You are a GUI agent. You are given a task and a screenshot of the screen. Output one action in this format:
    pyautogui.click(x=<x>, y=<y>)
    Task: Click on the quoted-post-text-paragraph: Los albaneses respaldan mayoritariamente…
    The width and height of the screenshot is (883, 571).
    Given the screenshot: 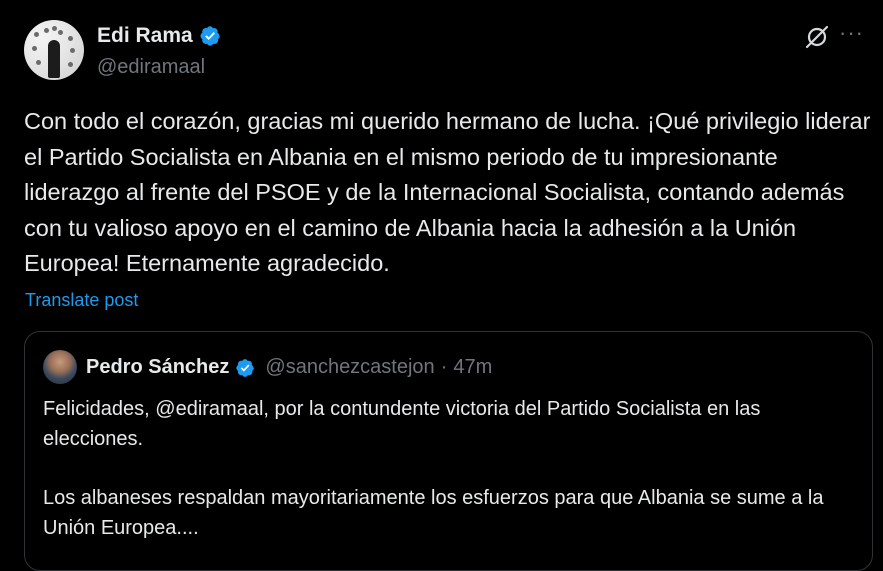 What is the action you would take?
    pyautogui.click(x=433, y=513)
    